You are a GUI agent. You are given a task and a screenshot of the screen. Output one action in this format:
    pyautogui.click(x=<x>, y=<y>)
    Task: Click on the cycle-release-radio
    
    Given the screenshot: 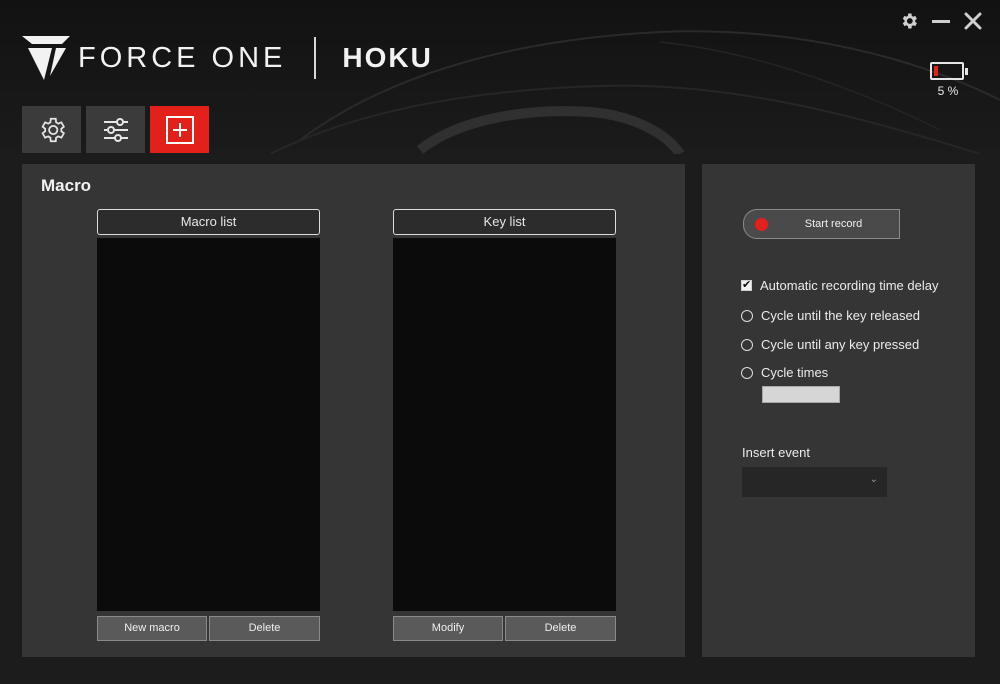 What is the action you would take?
    pyautogui.click(x=747, y=315)
    